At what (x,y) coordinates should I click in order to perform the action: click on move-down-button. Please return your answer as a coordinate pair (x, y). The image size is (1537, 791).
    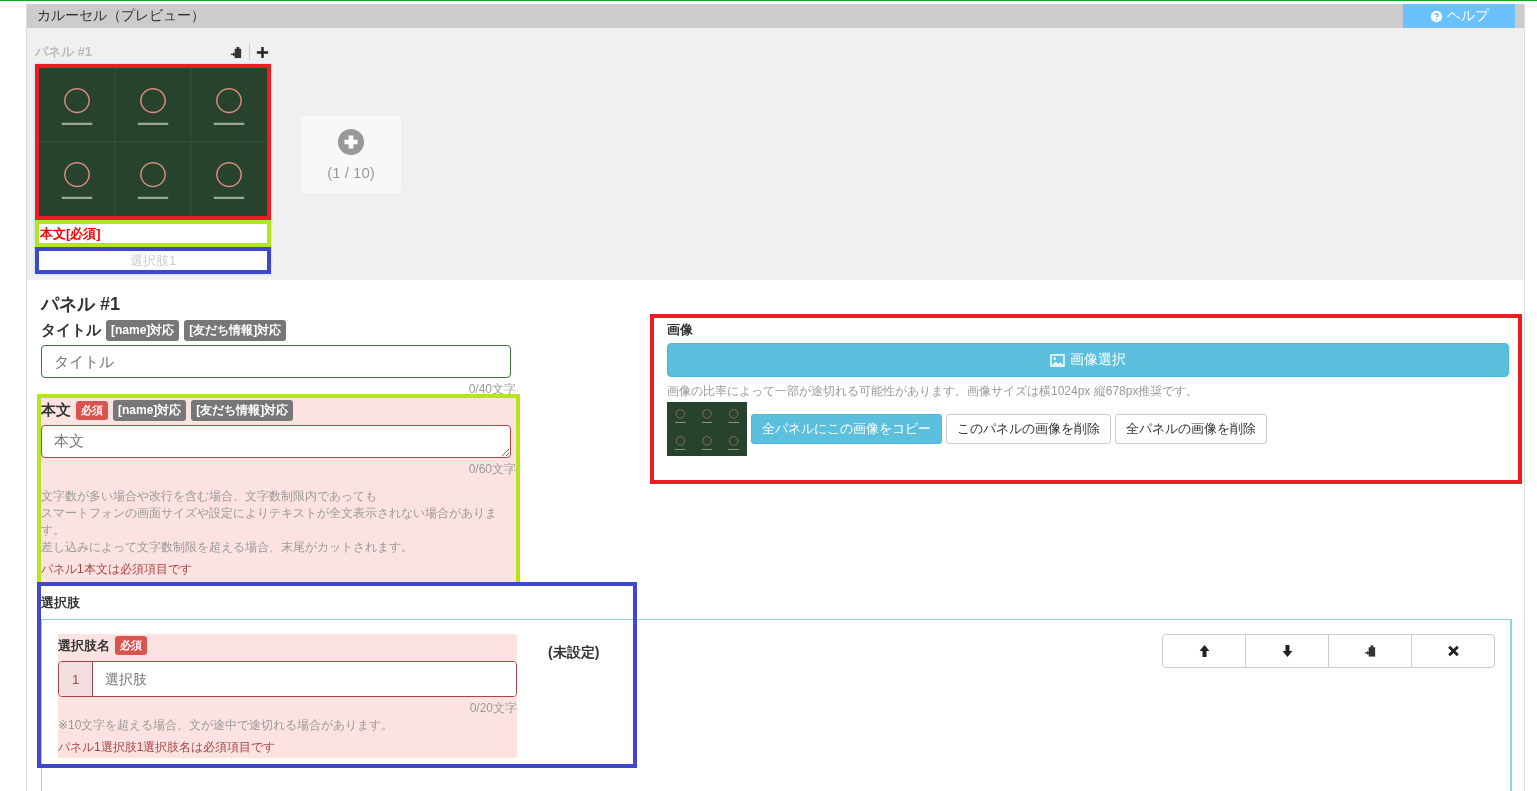
    Looking at the image, I should click on (1287, 651).